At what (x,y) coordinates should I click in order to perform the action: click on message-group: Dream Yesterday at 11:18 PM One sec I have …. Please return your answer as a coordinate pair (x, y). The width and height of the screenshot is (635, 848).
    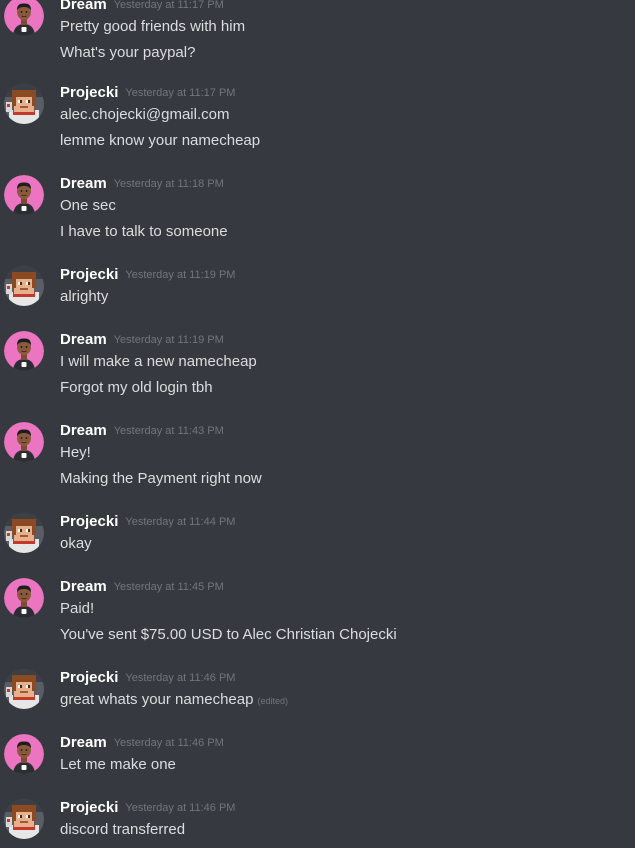
    Looking at the image, I should click on (317, 209).